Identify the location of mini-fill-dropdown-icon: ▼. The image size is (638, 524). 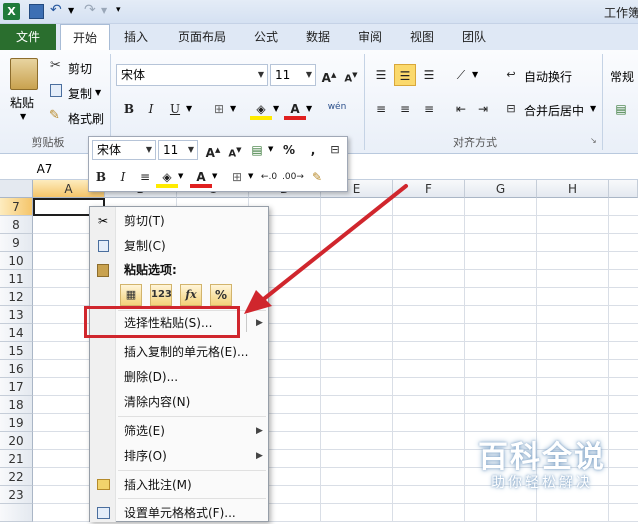
(180, 176).